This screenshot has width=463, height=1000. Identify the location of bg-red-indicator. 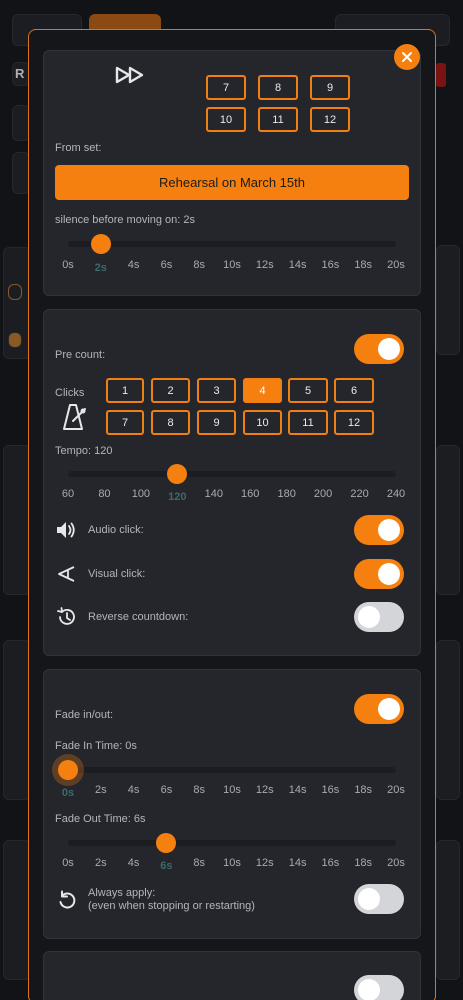
(441, 75).